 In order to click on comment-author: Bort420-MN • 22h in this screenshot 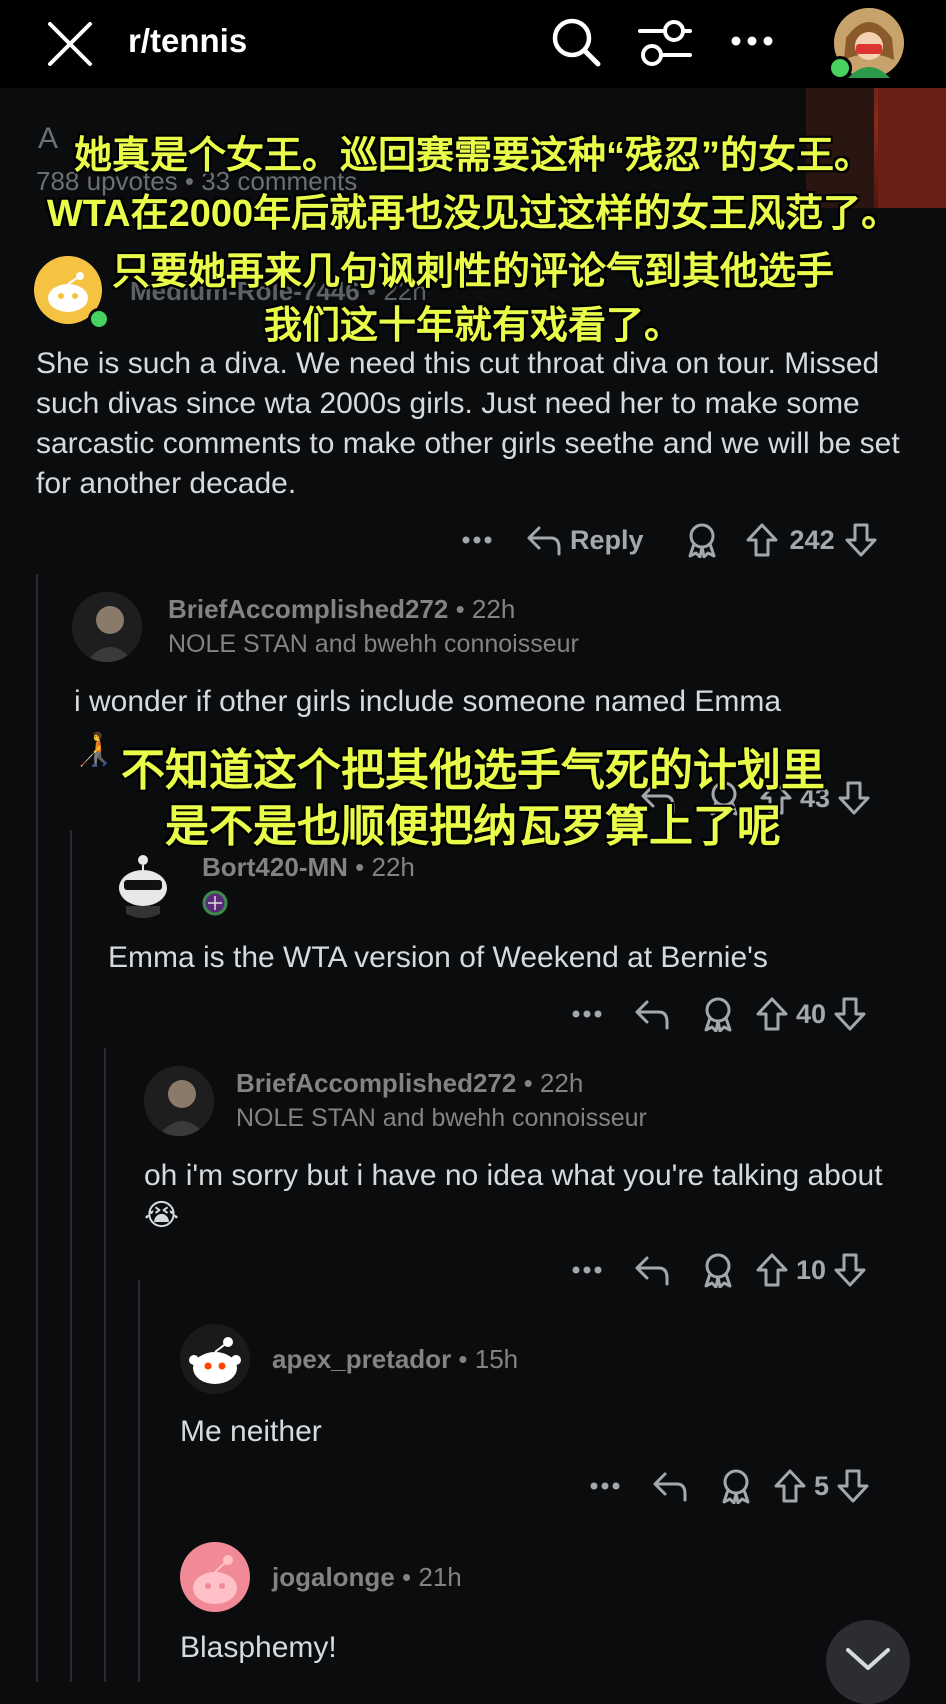, I will do `click(308, 867)`.